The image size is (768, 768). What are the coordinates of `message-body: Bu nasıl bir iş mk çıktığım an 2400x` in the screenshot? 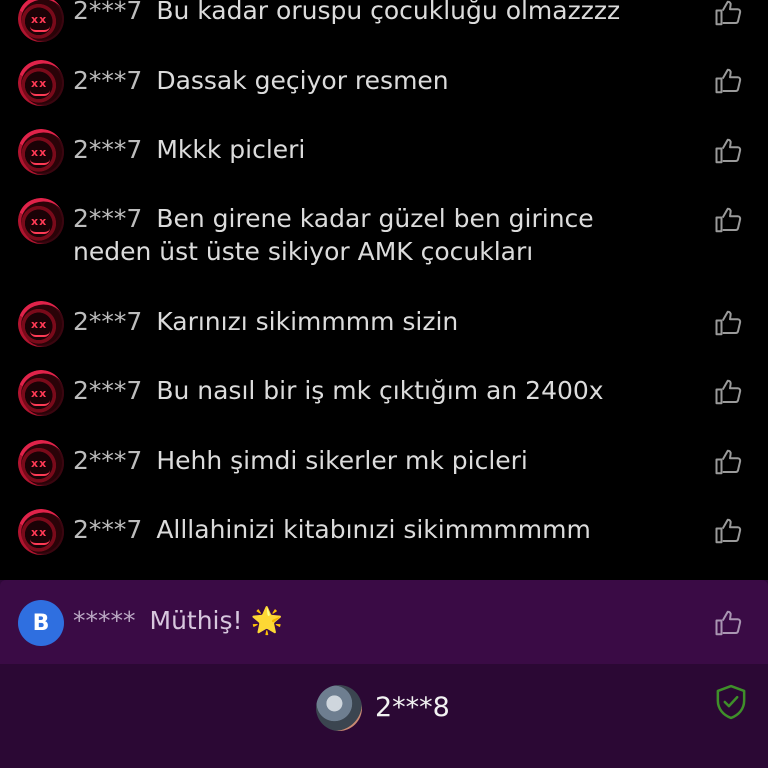 It's located at (380, 390).